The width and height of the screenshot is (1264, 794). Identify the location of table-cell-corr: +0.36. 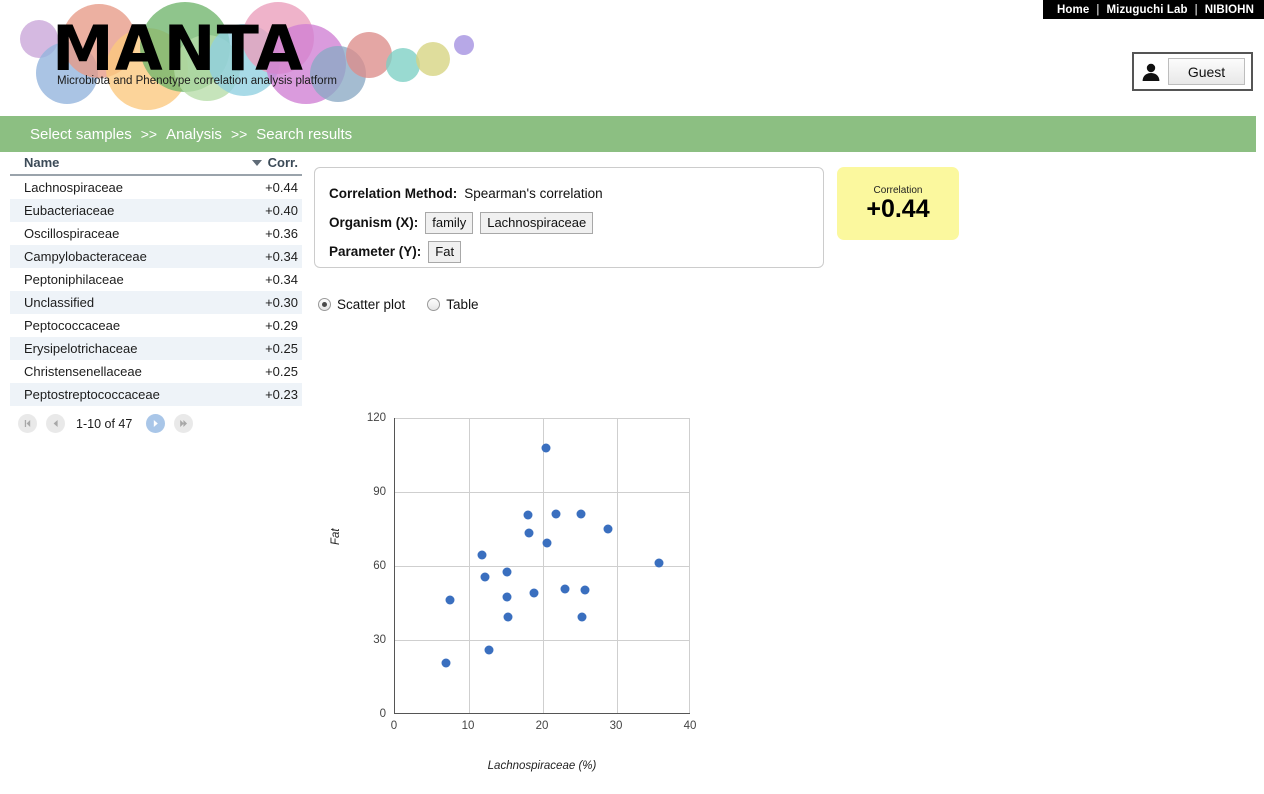
(281, 233).